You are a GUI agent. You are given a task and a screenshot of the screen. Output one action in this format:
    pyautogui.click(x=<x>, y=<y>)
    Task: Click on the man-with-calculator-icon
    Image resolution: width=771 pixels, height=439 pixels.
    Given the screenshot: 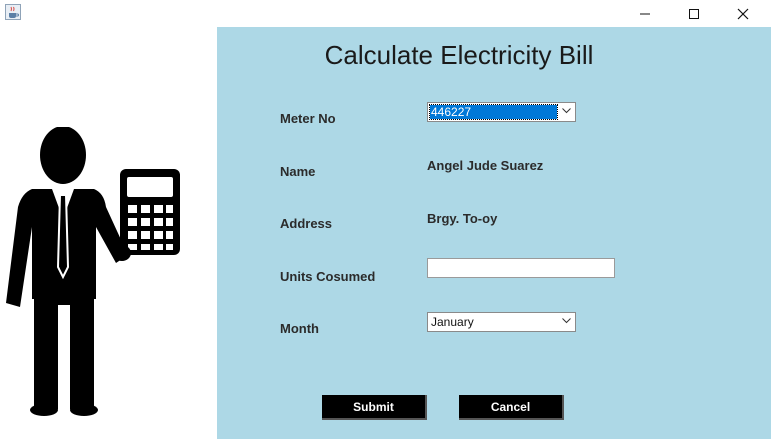 What is the action you would take?
    pyautogui.click(x=93, y=271)
    